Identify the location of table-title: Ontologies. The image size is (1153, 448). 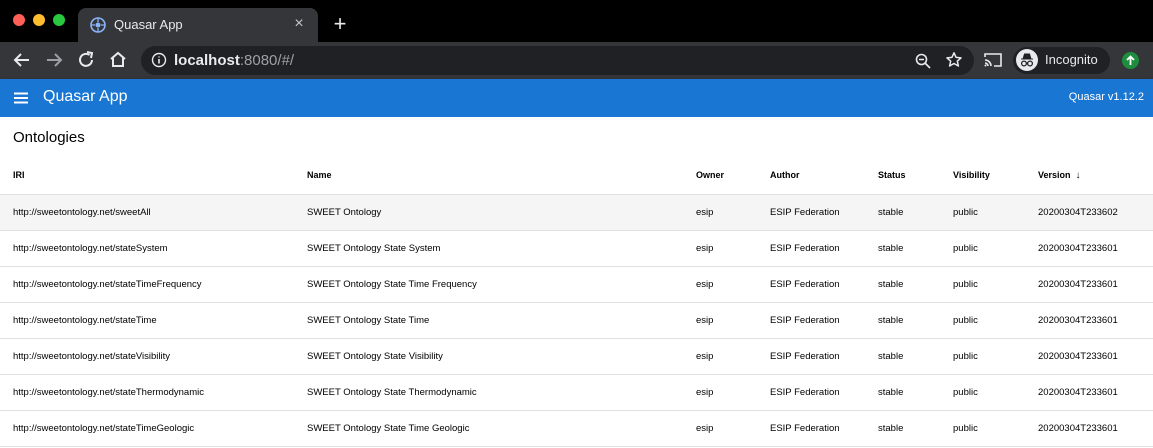
(49, 137).